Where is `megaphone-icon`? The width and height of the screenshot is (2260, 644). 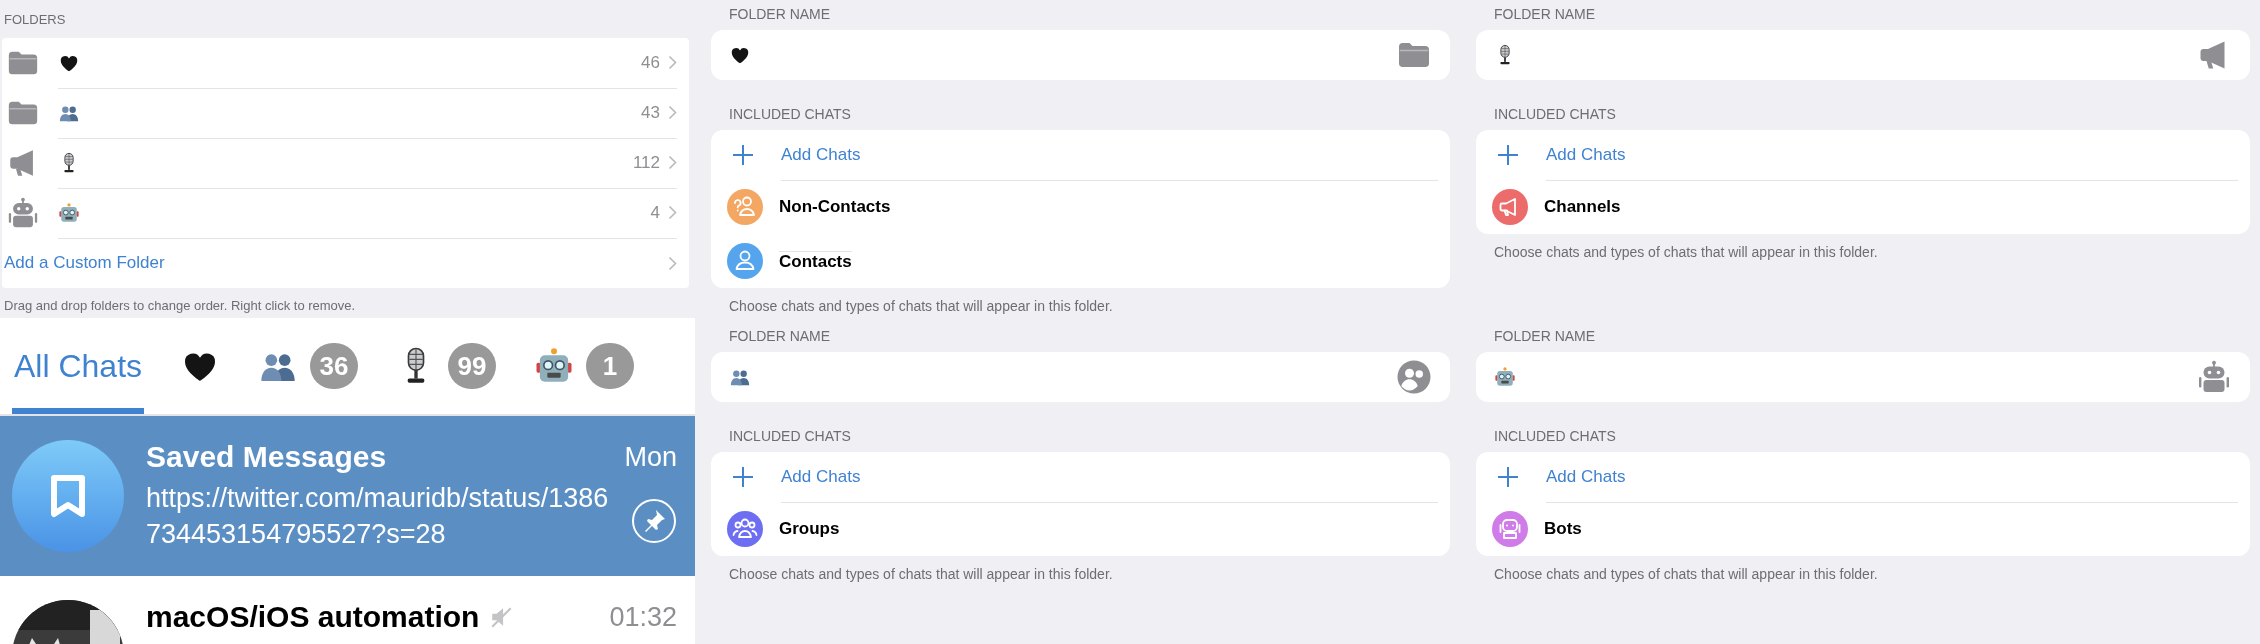
megaphone-icon is located at coordinates (1510, 207).